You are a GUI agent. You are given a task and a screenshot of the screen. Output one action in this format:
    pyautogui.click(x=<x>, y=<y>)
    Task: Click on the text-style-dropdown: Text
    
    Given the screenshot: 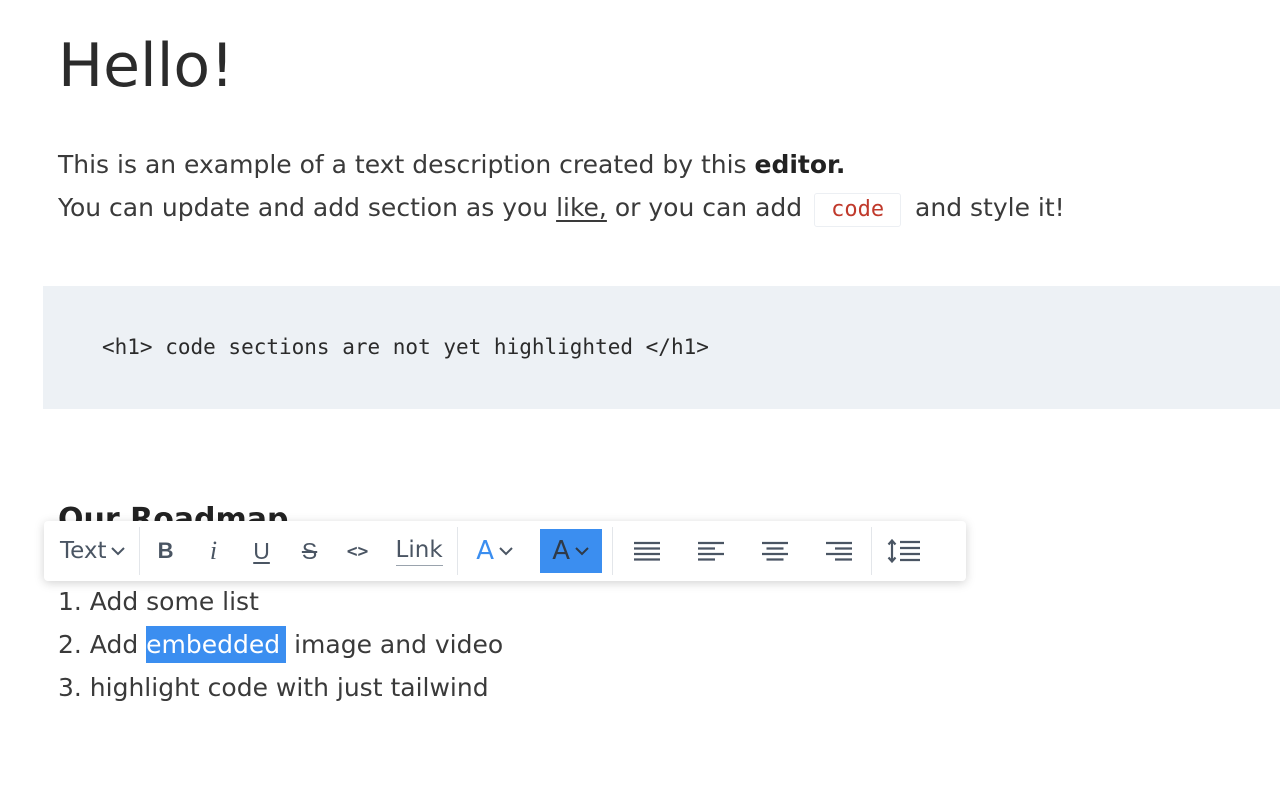 What is the action you would take?
    pyautogui.click(x=91, y=551)
    